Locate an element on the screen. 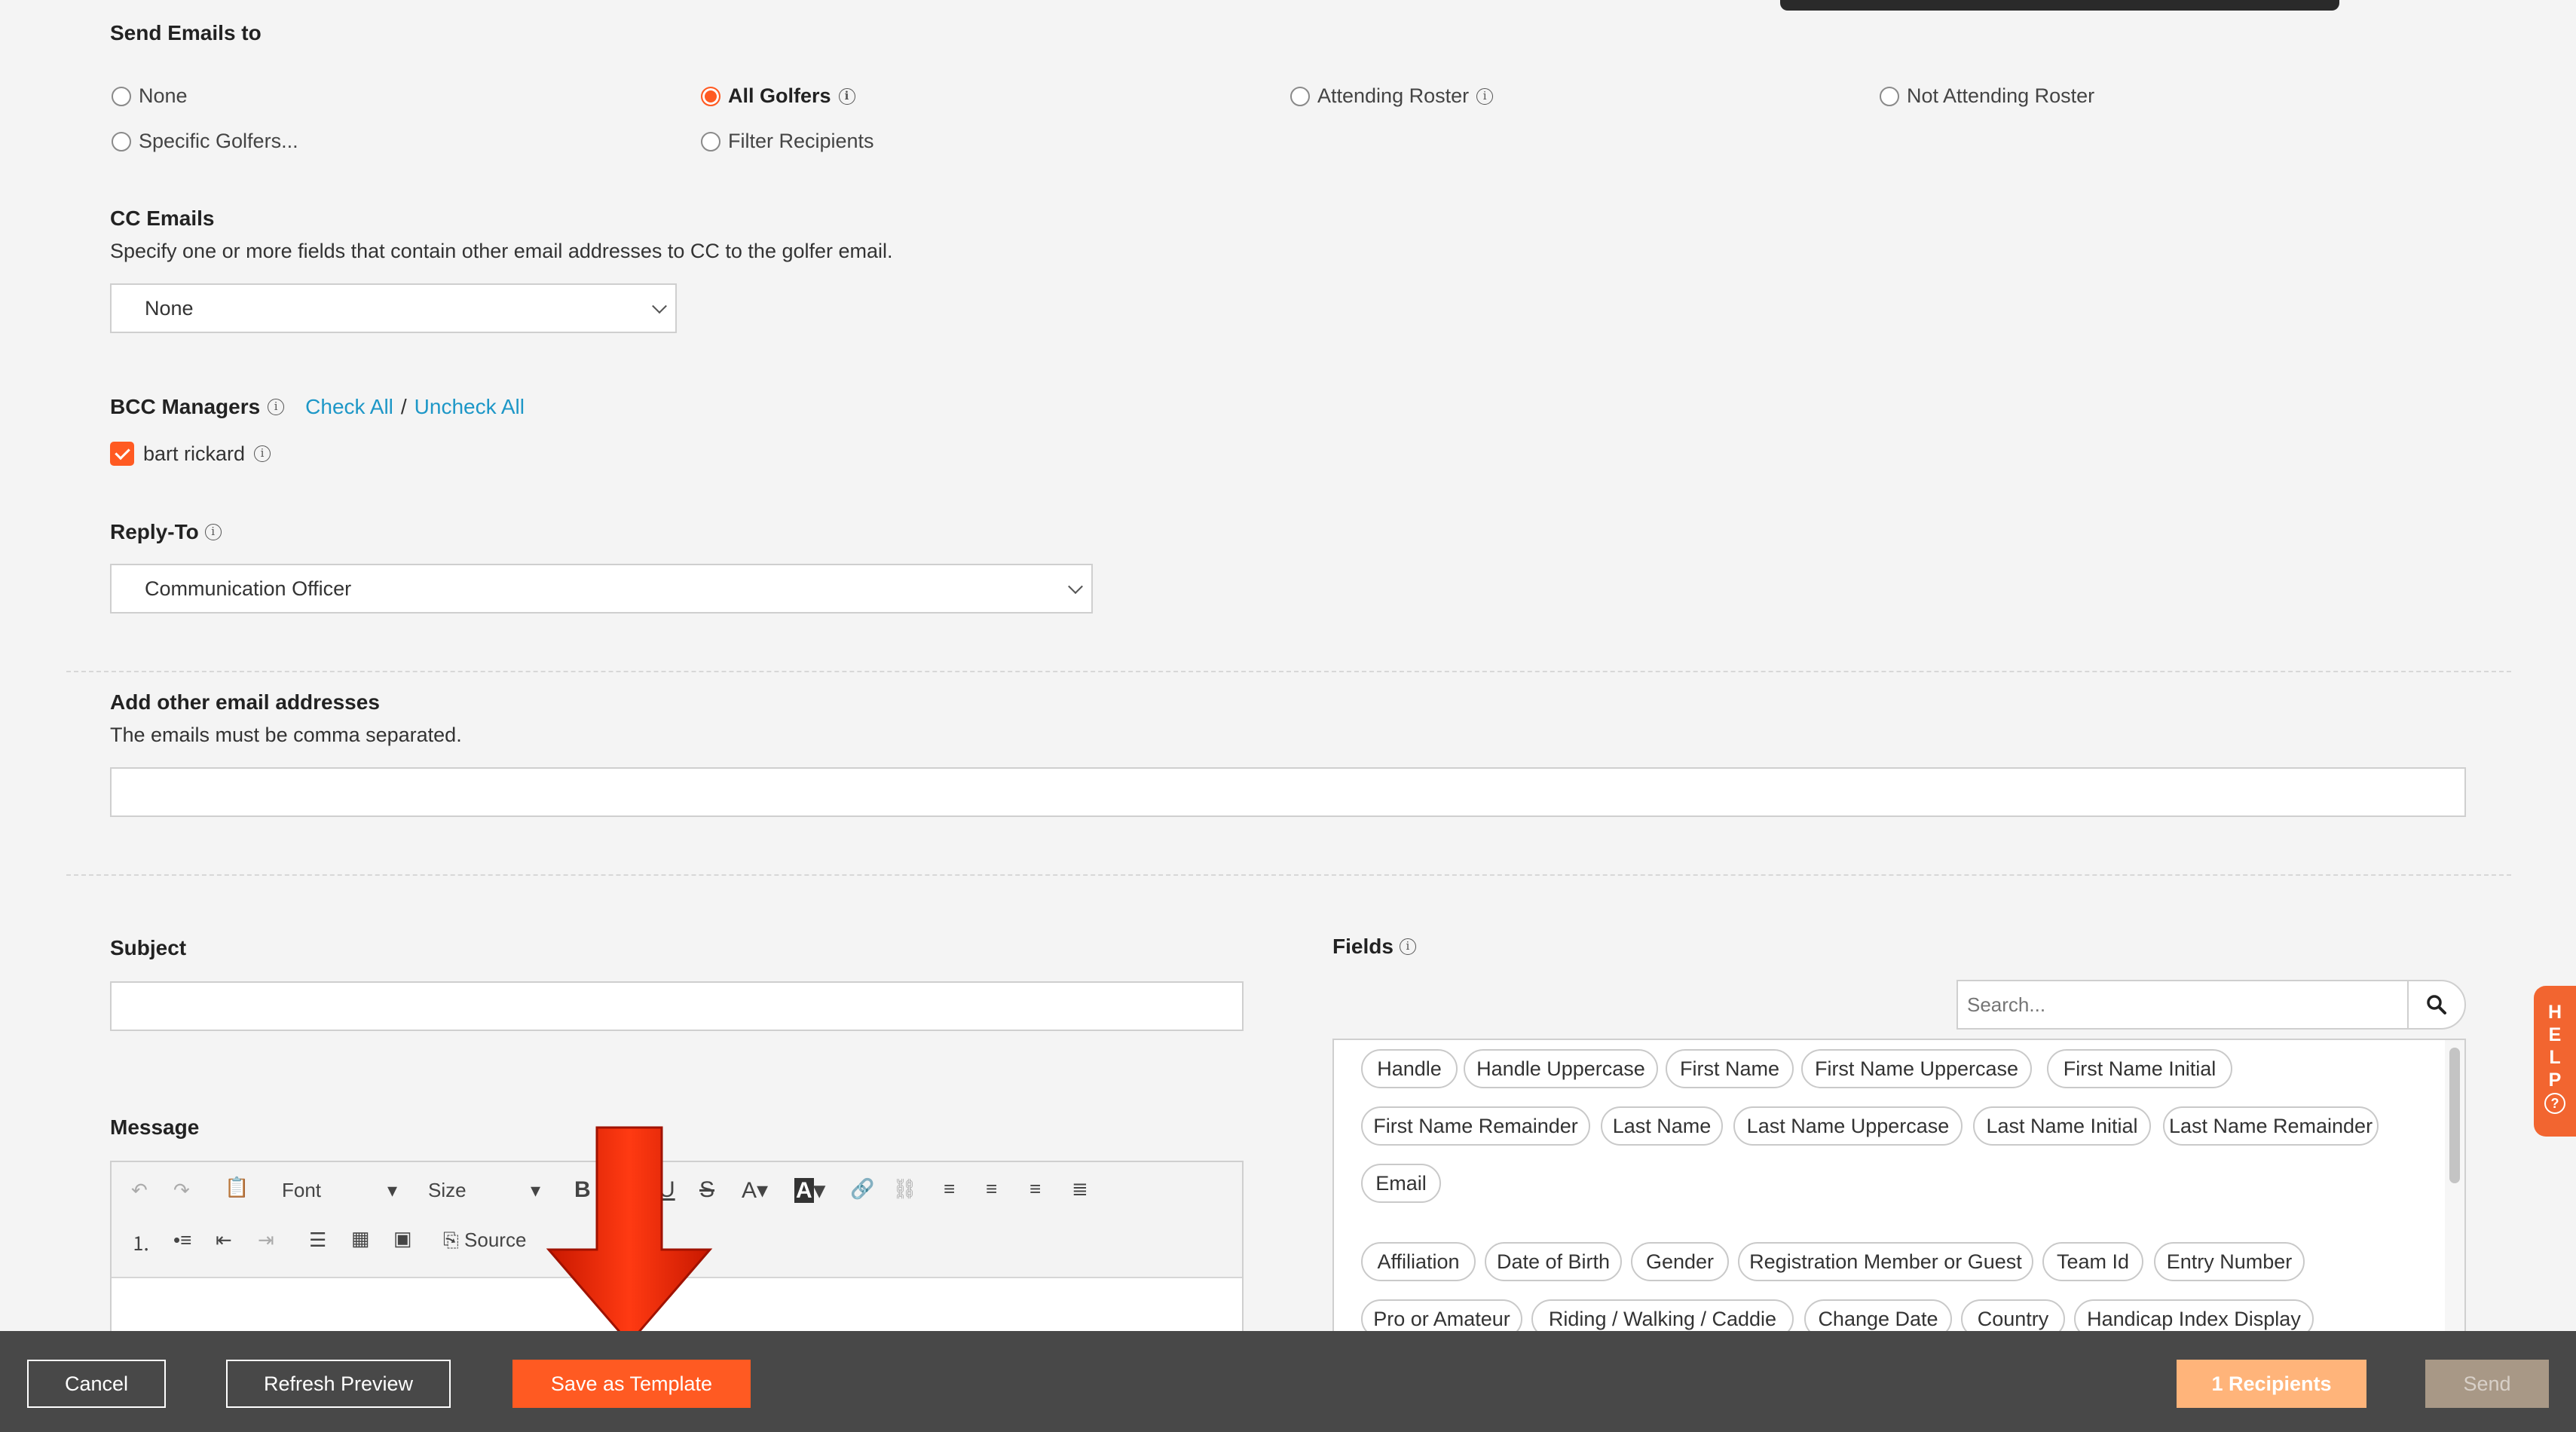 The width and height of the screenshot is (2576, 1432). help-letter: H is located at coordinates (2555, 1012).